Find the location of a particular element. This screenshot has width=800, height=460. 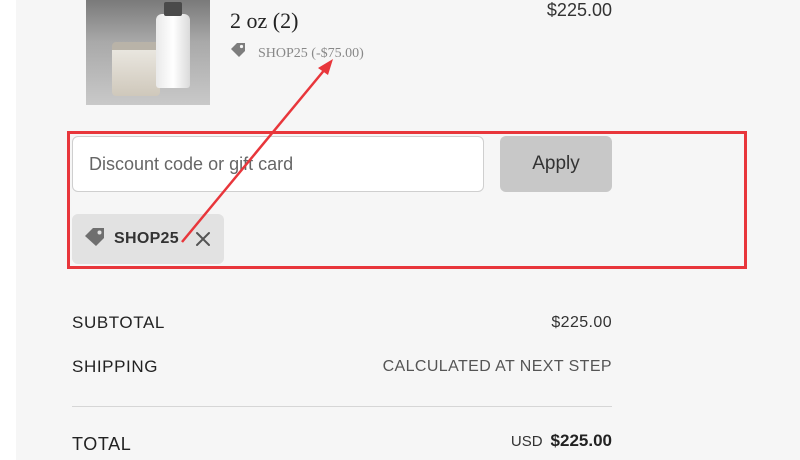

shipping-label: SHIPPING is located at coordinates (115, 366).